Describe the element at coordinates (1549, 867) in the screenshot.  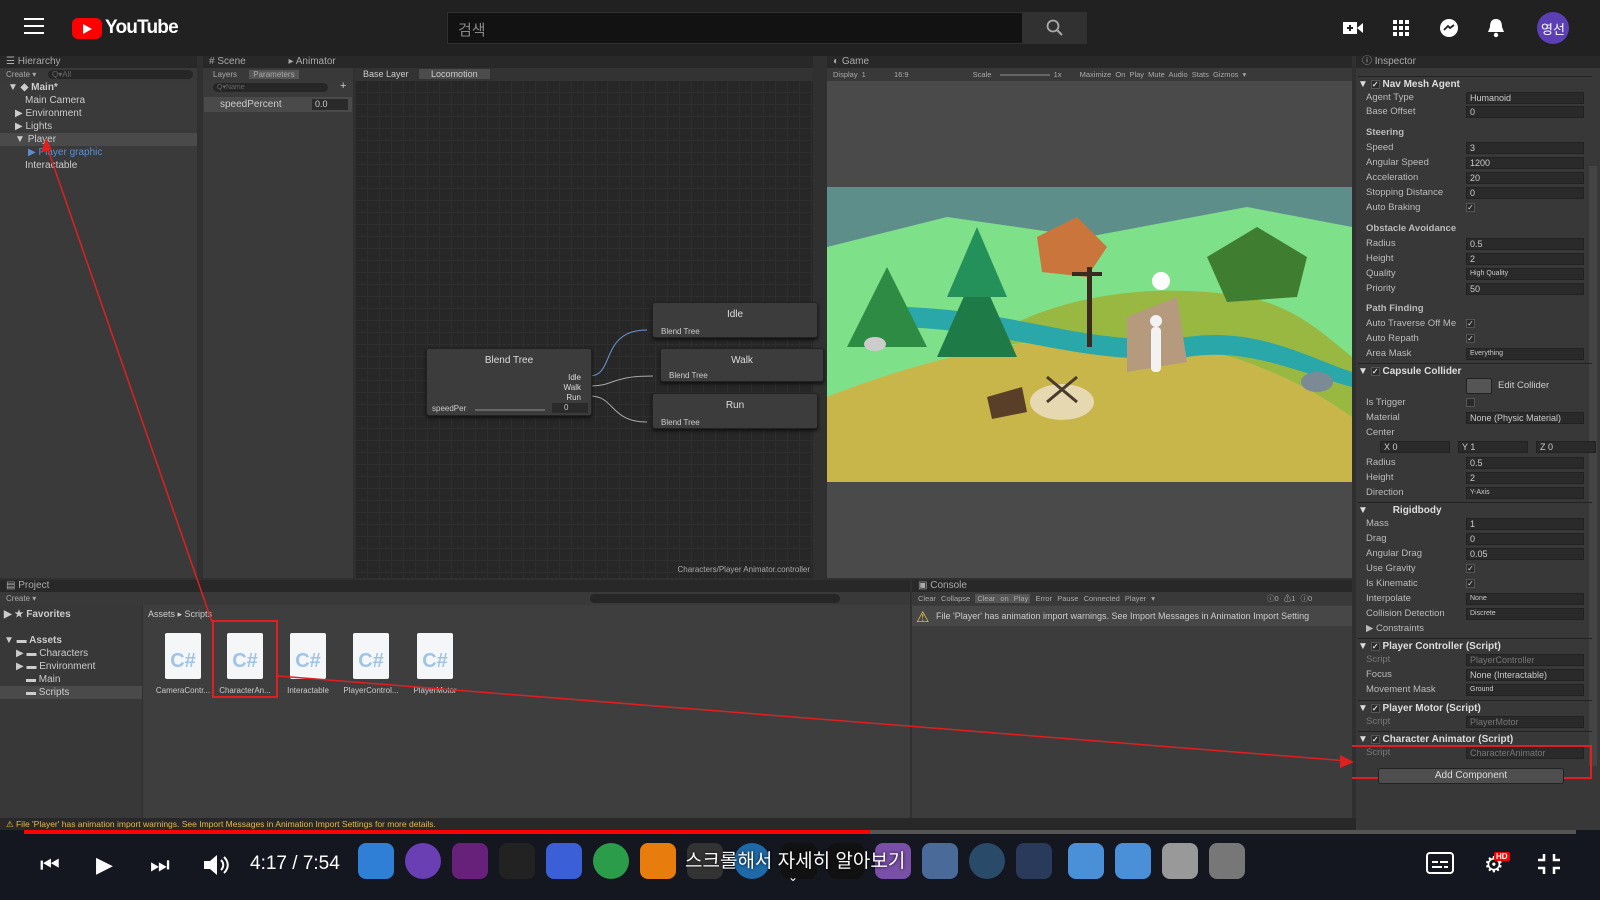
I see `exit-fullscreen-icon` at that location.